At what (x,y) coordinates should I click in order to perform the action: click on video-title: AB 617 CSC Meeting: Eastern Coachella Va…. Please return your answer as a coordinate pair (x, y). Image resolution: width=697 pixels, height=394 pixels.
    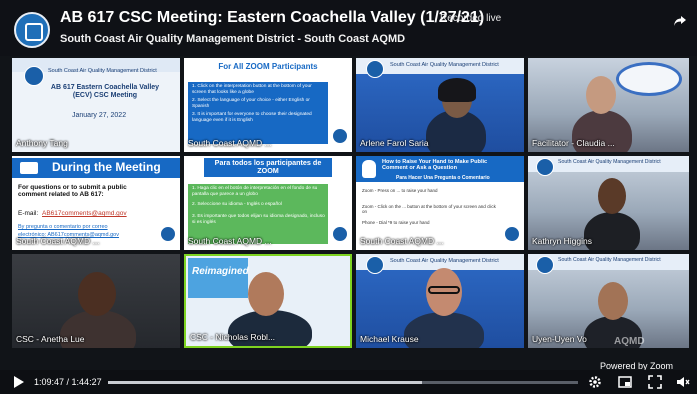
    Looking at the image, I should click on (272, 17).